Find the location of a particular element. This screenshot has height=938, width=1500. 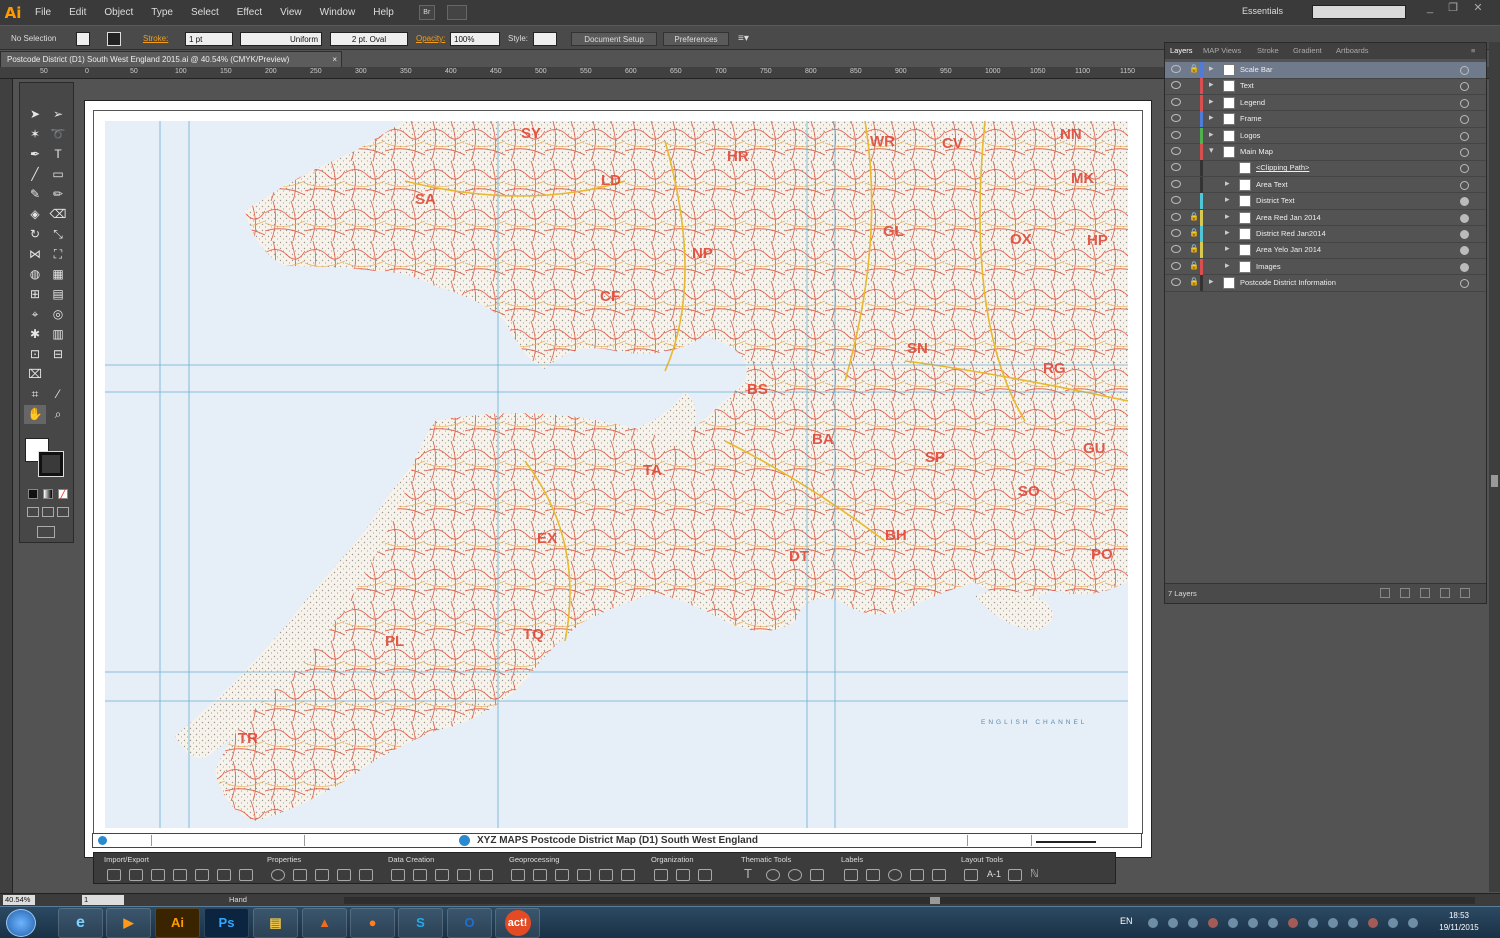

eyedropper-tool-icon: ⌖ is located at coordinates (35, 314).